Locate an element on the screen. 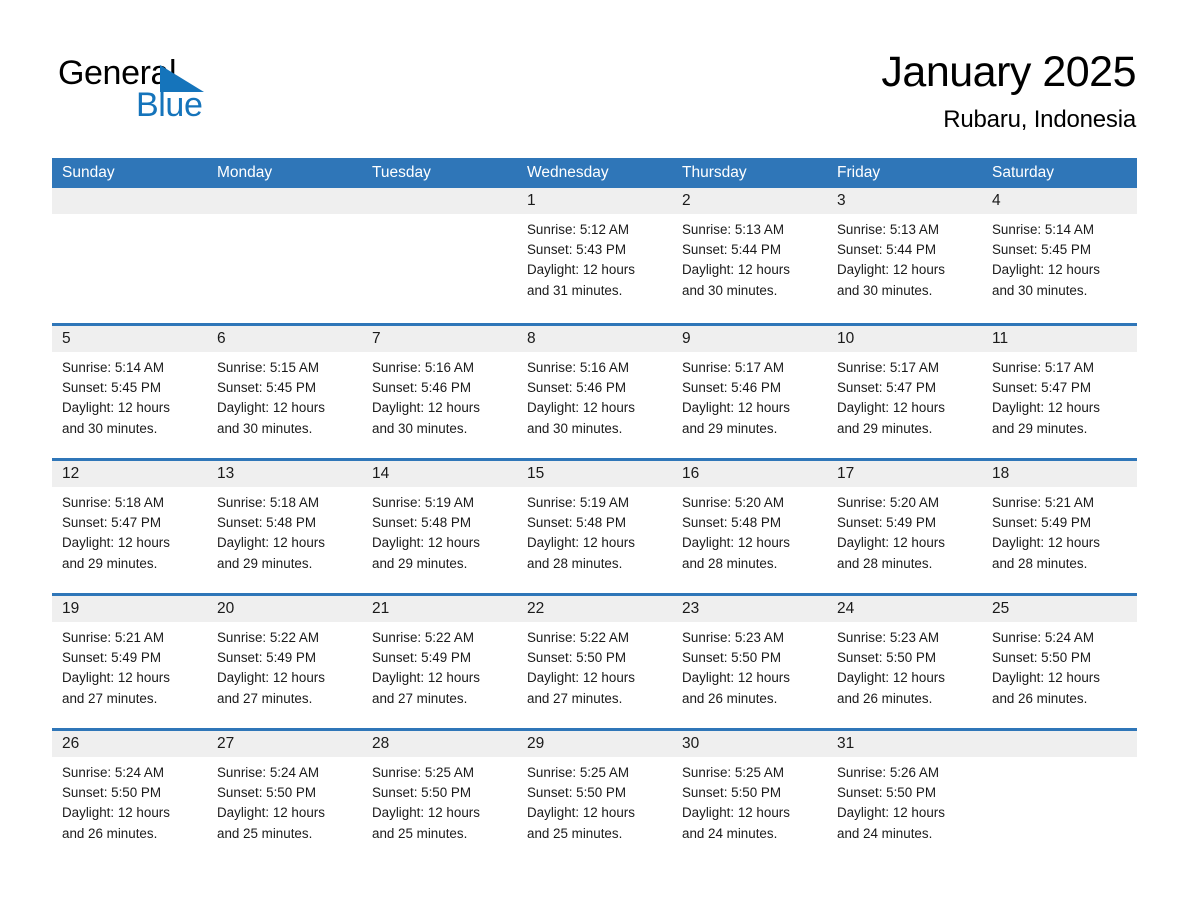 The height and width of the screenshot is (918, 1188). sunrise-time: Sunrise: 5:18 AM is located at coordinates (113, 502).